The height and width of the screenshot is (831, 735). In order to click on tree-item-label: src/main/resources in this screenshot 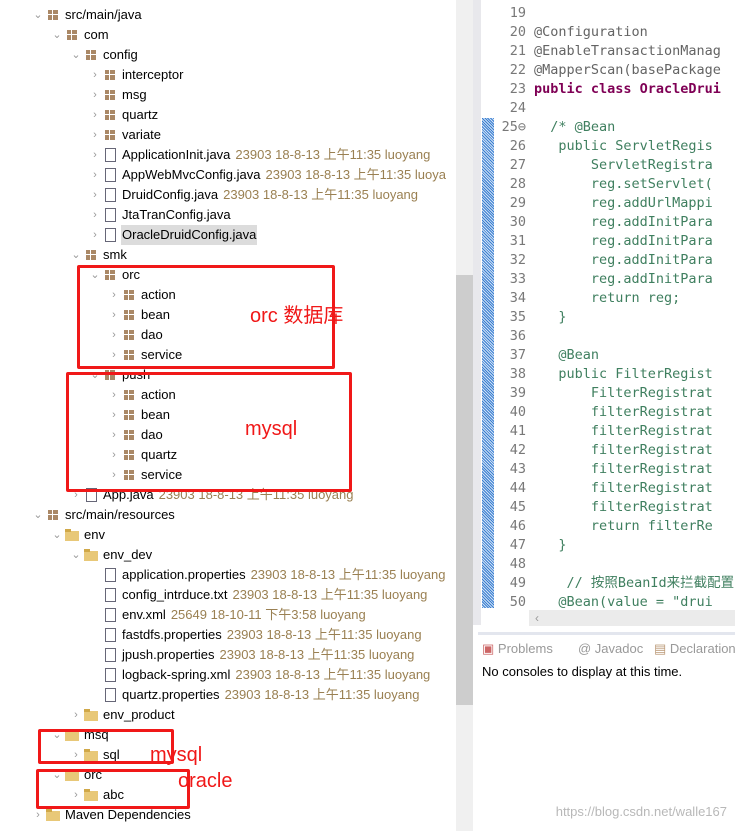, I will do `click(120, 514)`.